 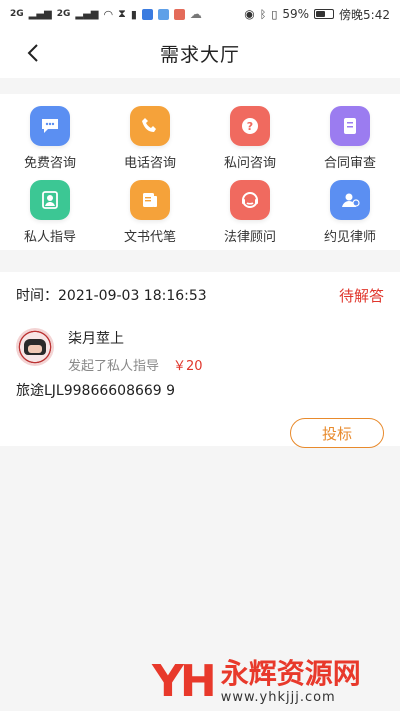 I want to click on status-badge: 待解答, so click(x=361, y=295).